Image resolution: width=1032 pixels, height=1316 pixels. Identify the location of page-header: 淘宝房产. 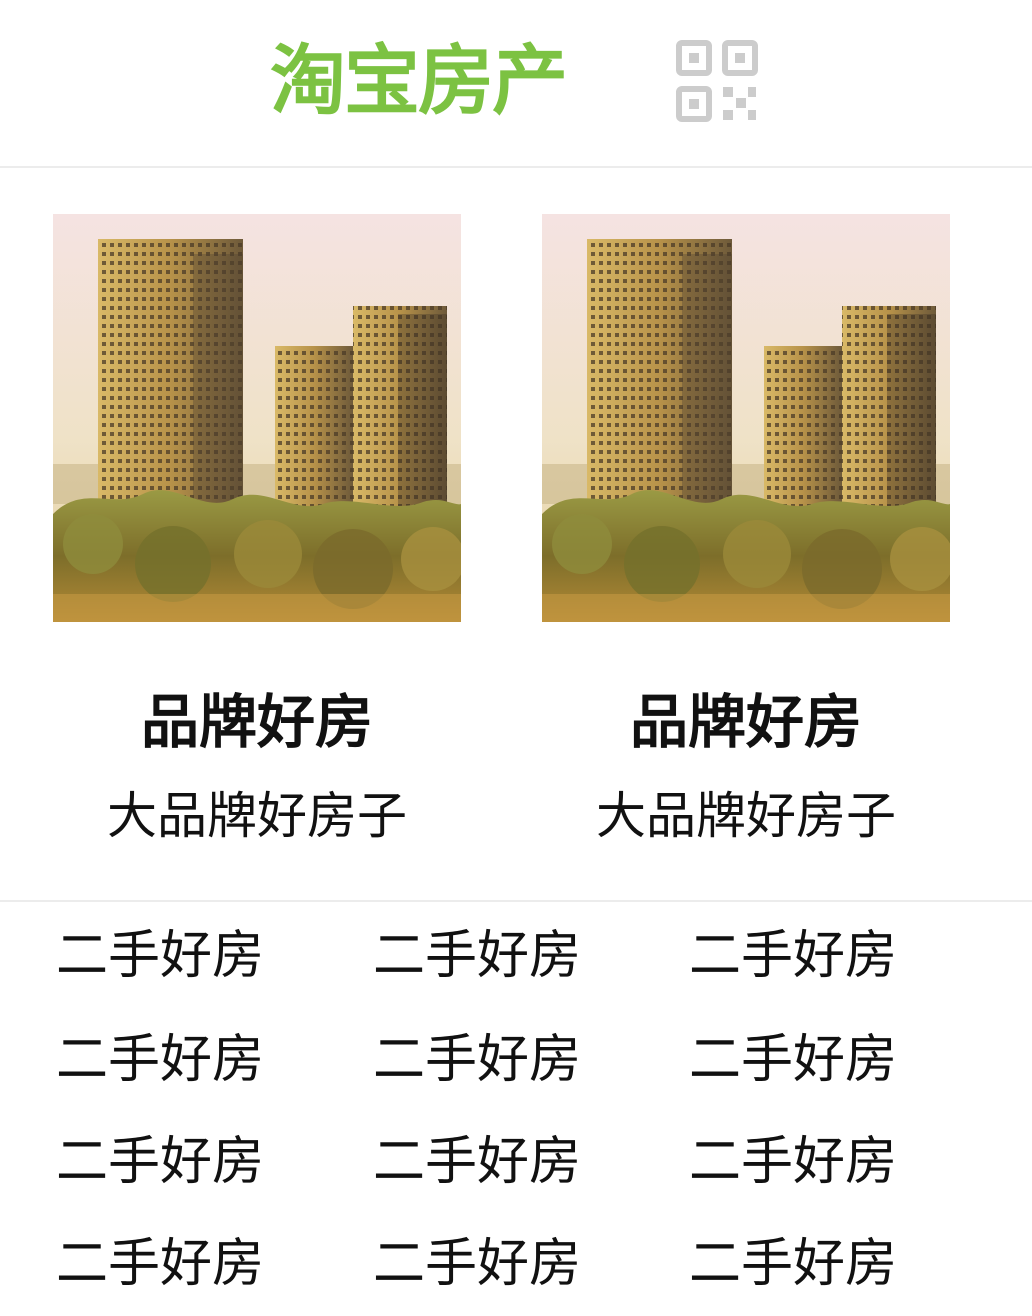
(516, 84).